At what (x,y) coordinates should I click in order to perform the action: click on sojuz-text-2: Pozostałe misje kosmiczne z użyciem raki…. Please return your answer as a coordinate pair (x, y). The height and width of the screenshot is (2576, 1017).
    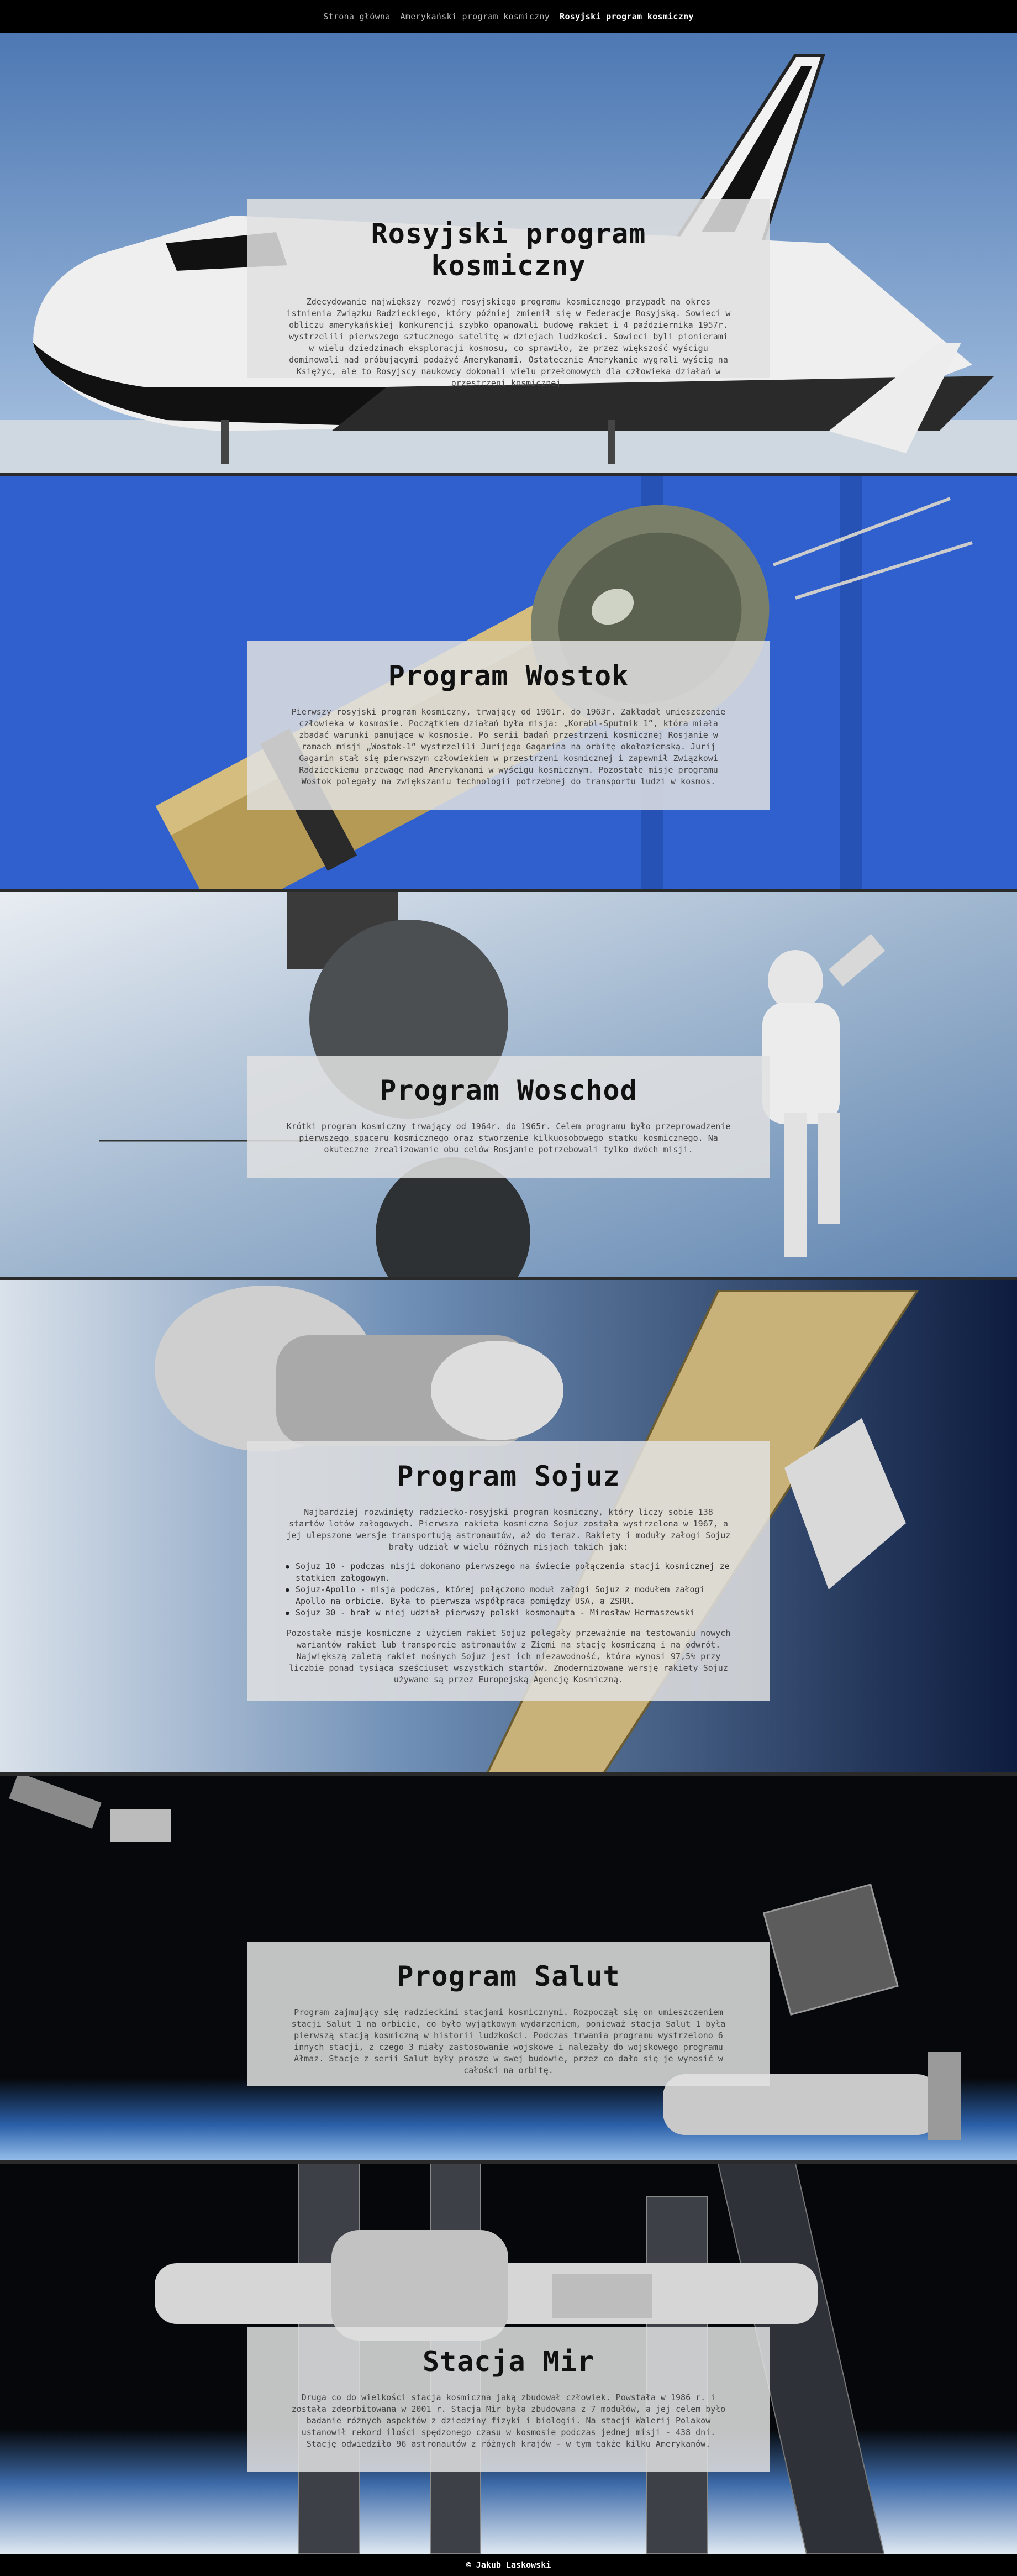
    Looking at the image, I should click on (508, 1656).